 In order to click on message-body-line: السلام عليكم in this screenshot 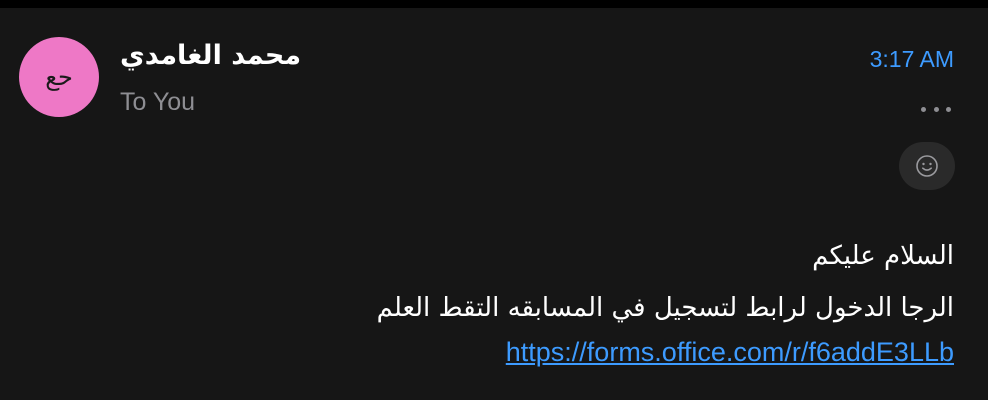, I will do `click(883, 256)`.